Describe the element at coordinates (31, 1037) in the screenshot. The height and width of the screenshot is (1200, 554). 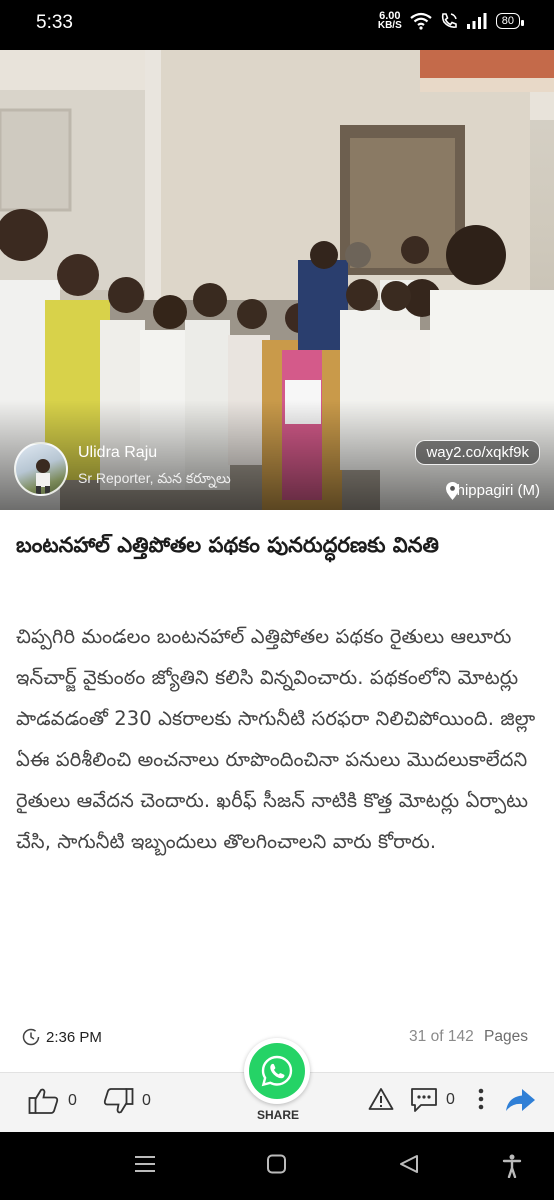
I see `clock-icon` at that location.